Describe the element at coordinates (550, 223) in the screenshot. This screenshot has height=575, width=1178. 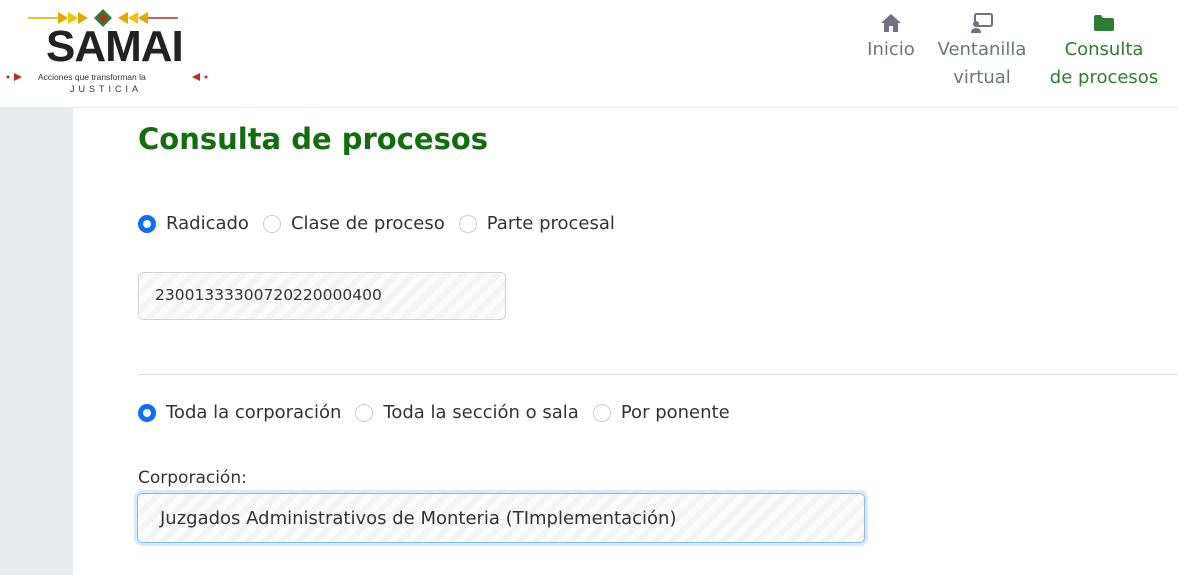
I see `radio-label: Parte procesal` at that location.